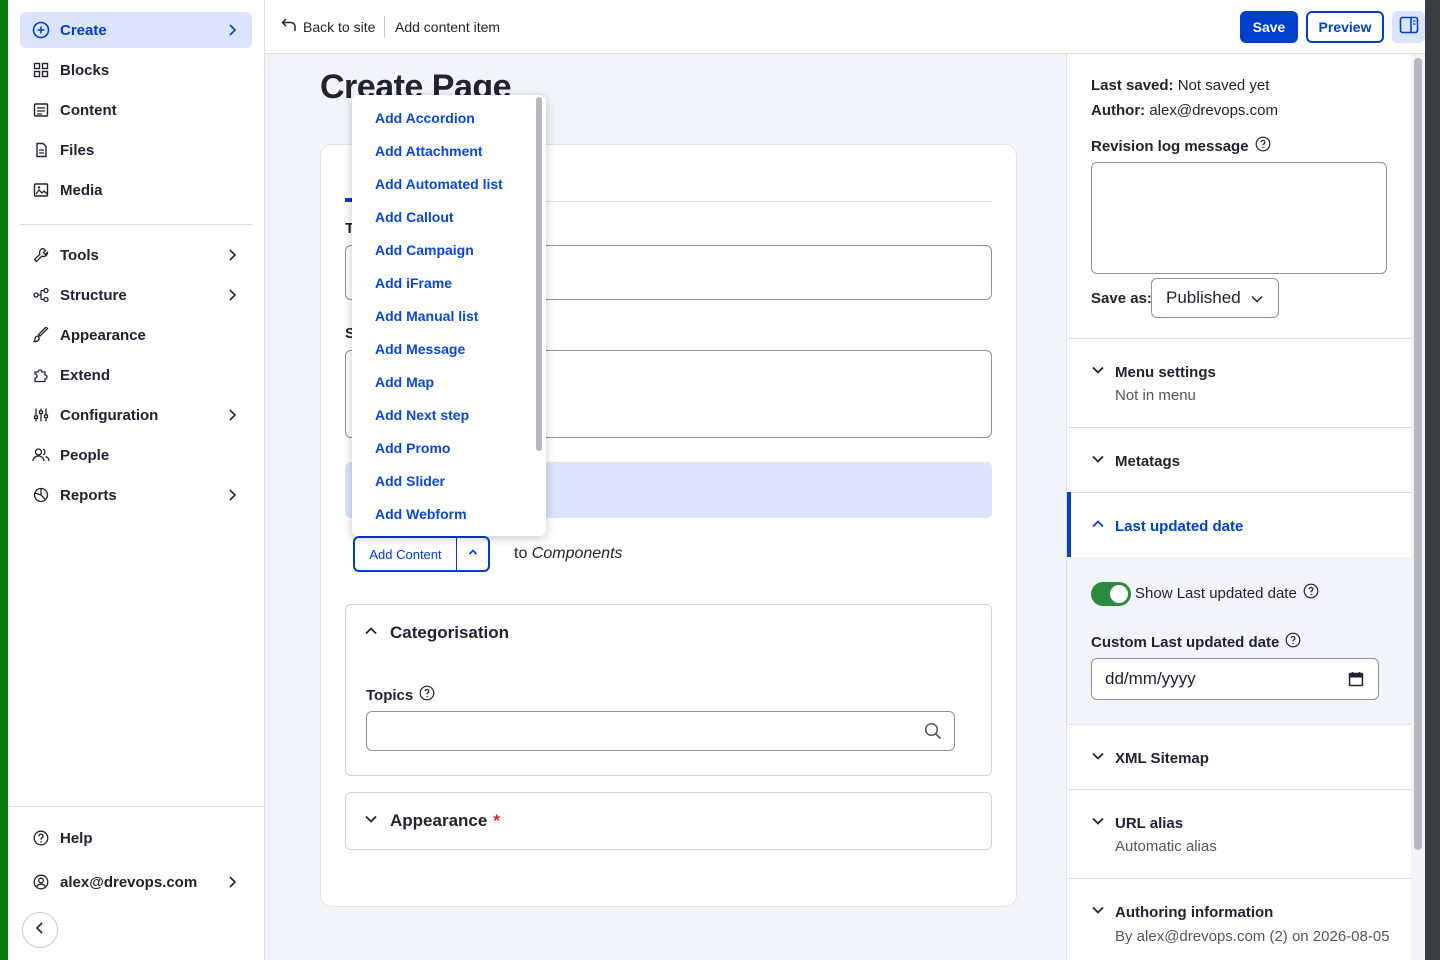 This screenshot has width=1440, height=960. What do you see at coordinates (93, 295) in the screenshot?
I see `sidebar-item-label: Structure` at bounding box center [93, 295].